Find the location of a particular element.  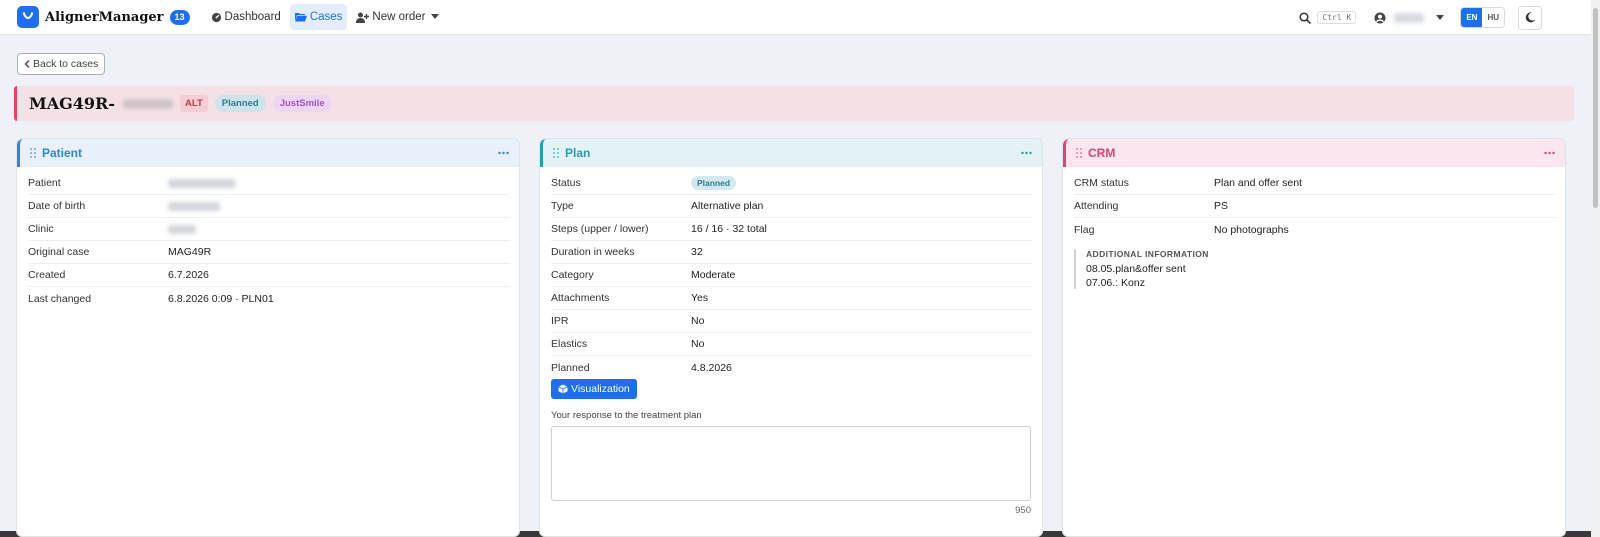

detail-row: Original case MAG49R is located at coordinates (268, 252).